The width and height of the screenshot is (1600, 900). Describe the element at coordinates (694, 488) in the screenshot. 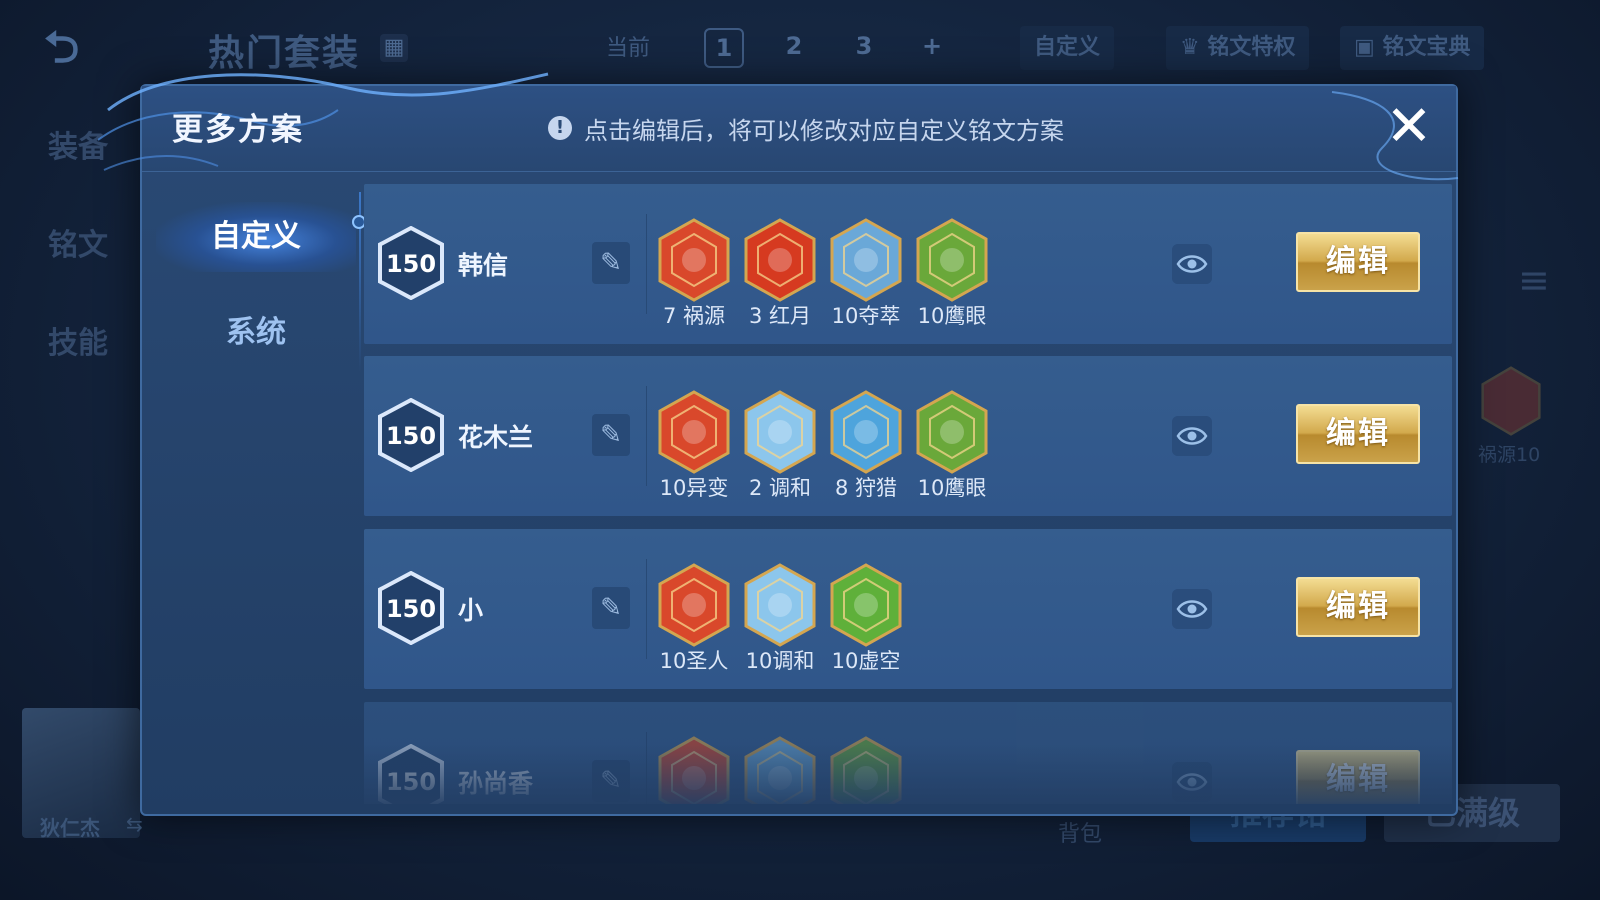

I see `rune-count-label: 10异变` at that location.